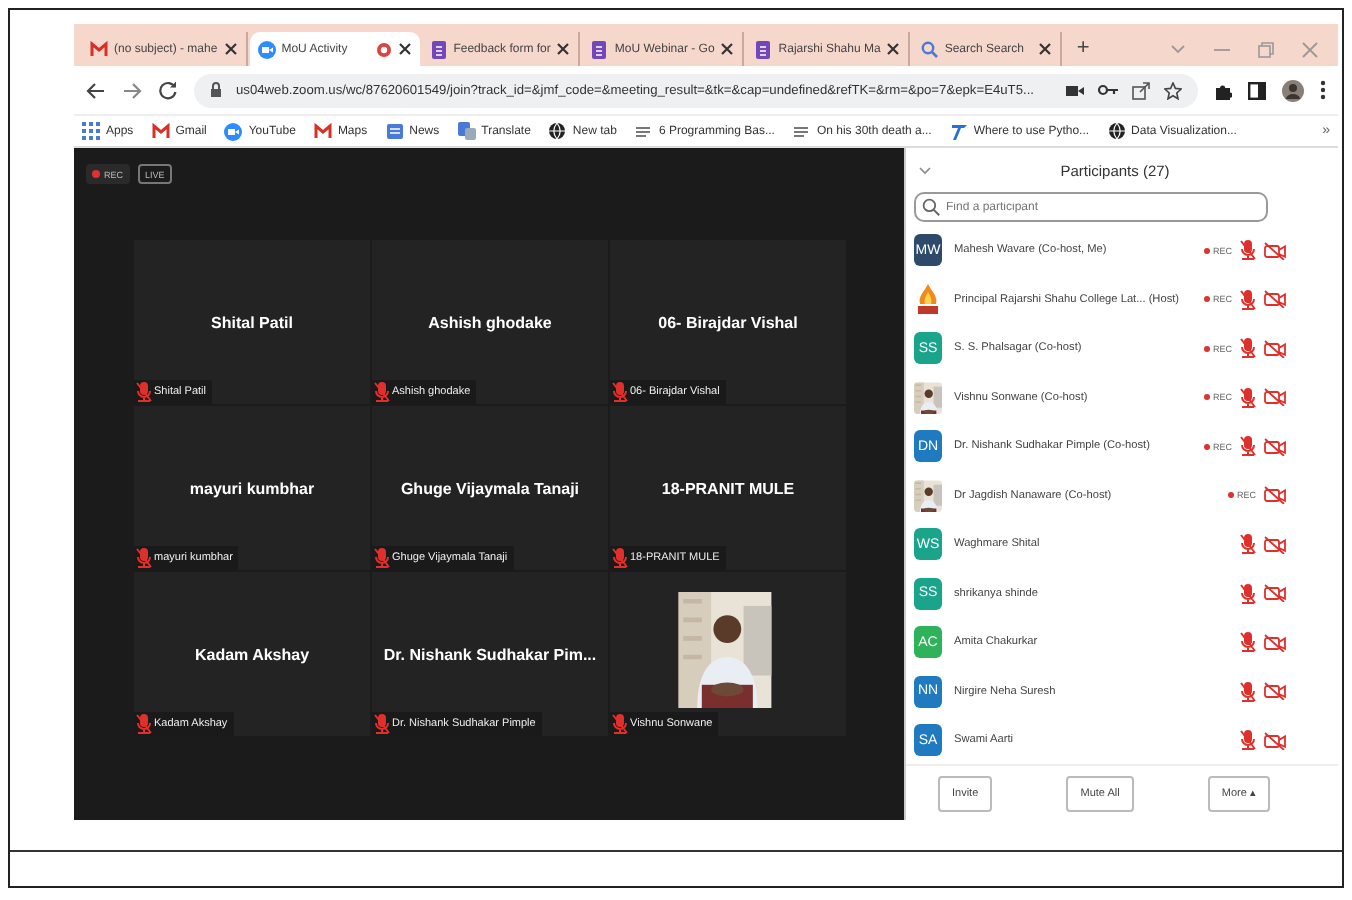 Image resolution: width=1352 pixels, height=900 pixels. Describe the element at coordinates (252, 654) in the screenshot. I see `participant-name: Kadam Akshay` at that location.